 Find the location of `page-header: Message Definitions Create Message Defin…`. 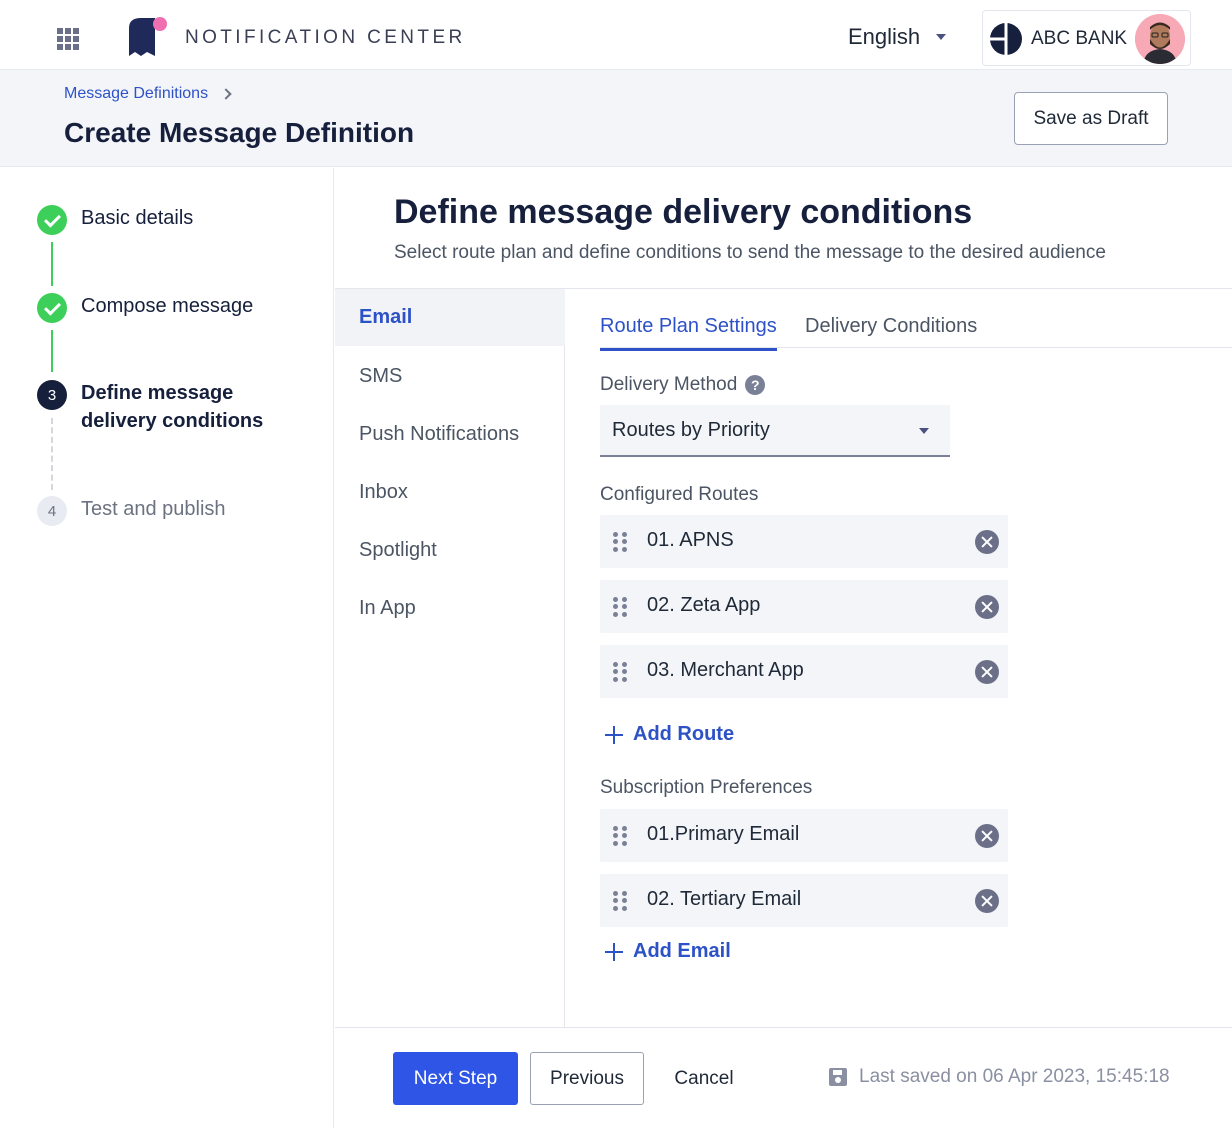

page-header: Message Definitions Create Message Defin… is located at coordinates (616, 118).